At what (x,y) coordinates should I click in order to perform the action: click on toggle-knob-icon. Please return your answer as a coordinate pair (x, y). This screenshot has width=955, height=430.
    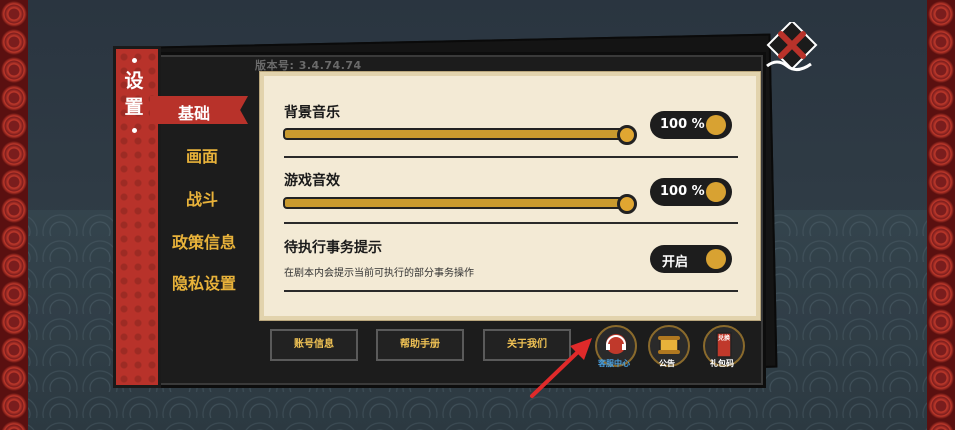
    Looking at the image, I should click on (716, 259).